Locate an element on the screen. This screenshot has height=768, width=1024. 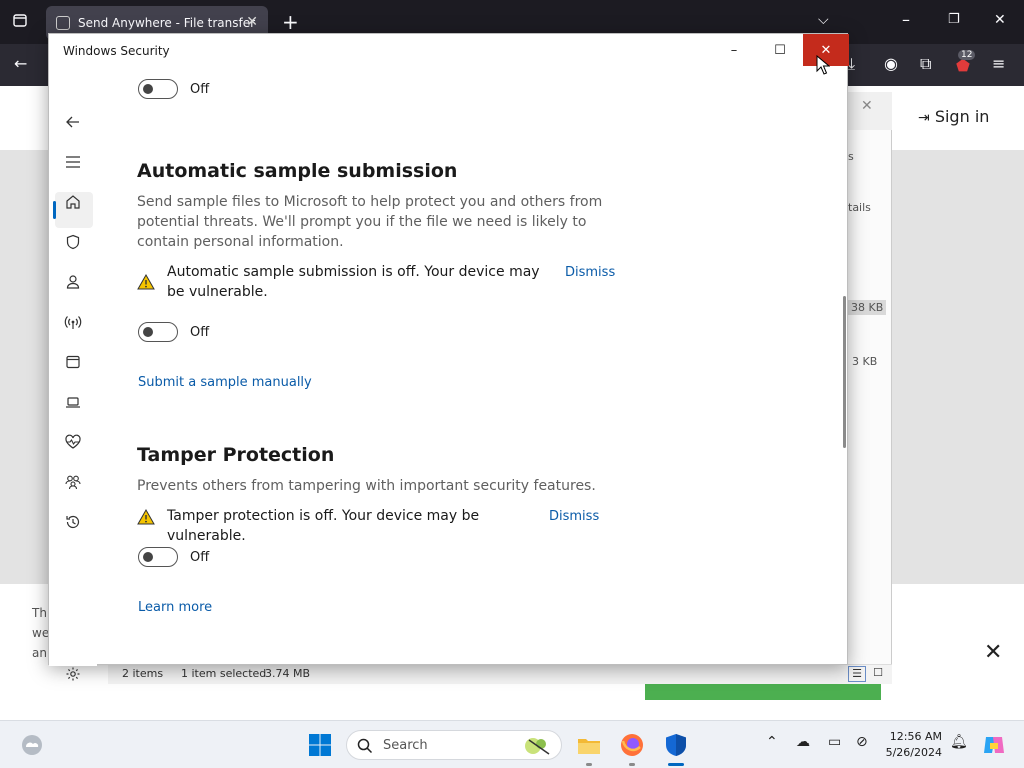
explorer-item-count: 2 items is located at coordinates (143, 673).